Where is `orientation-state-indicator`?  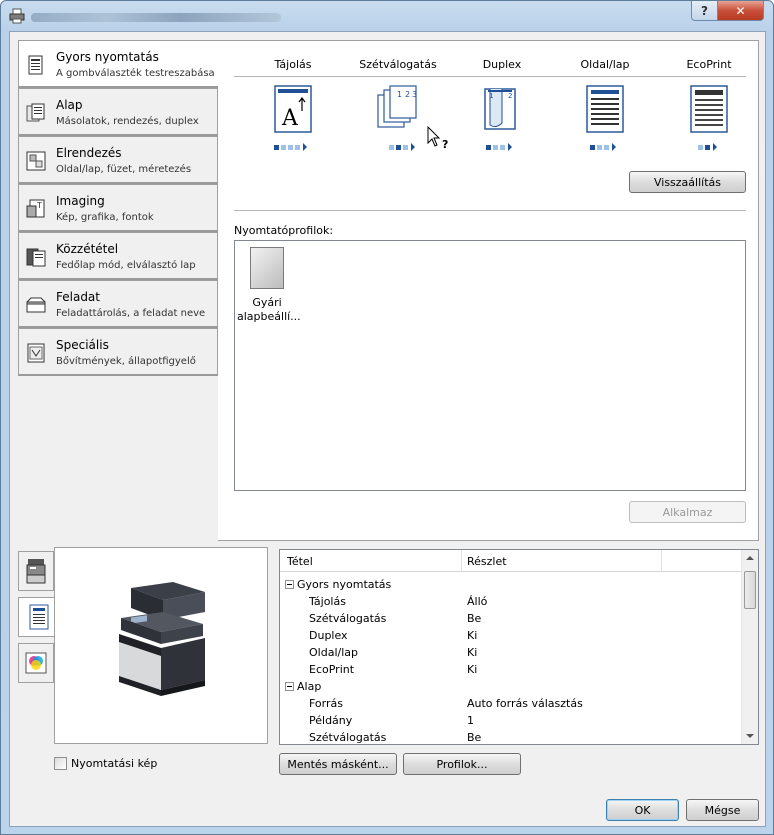
orientation-state-indicator is located at coordinates (290, 147).